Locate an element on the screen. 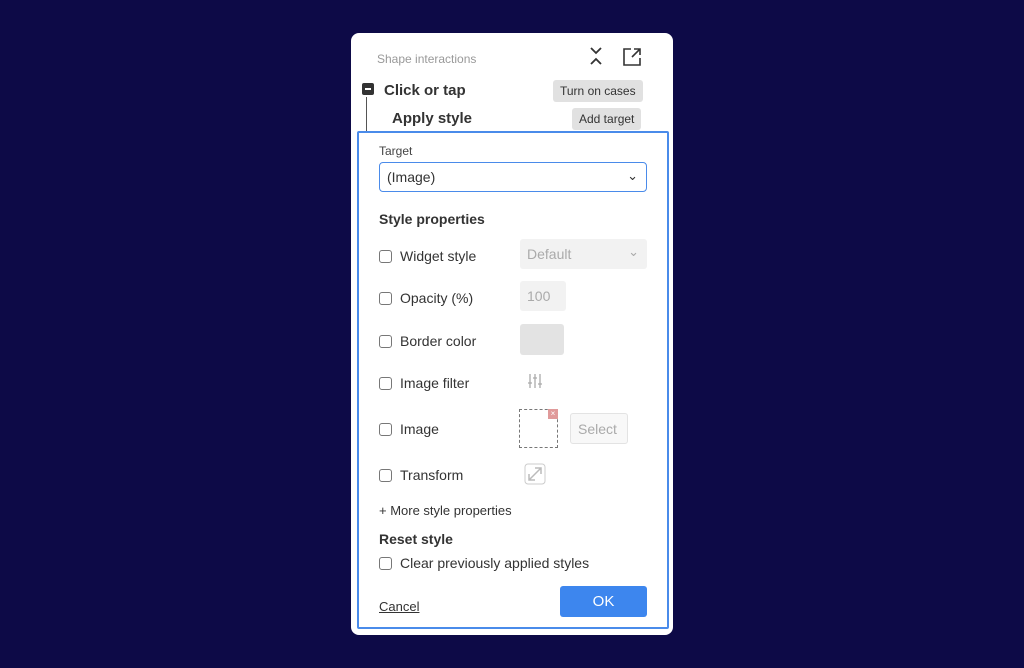 Image resolution: width=1024 pixels, height=668 pixels. widget-style-row: Widget style is located at coordinates (427, 256).